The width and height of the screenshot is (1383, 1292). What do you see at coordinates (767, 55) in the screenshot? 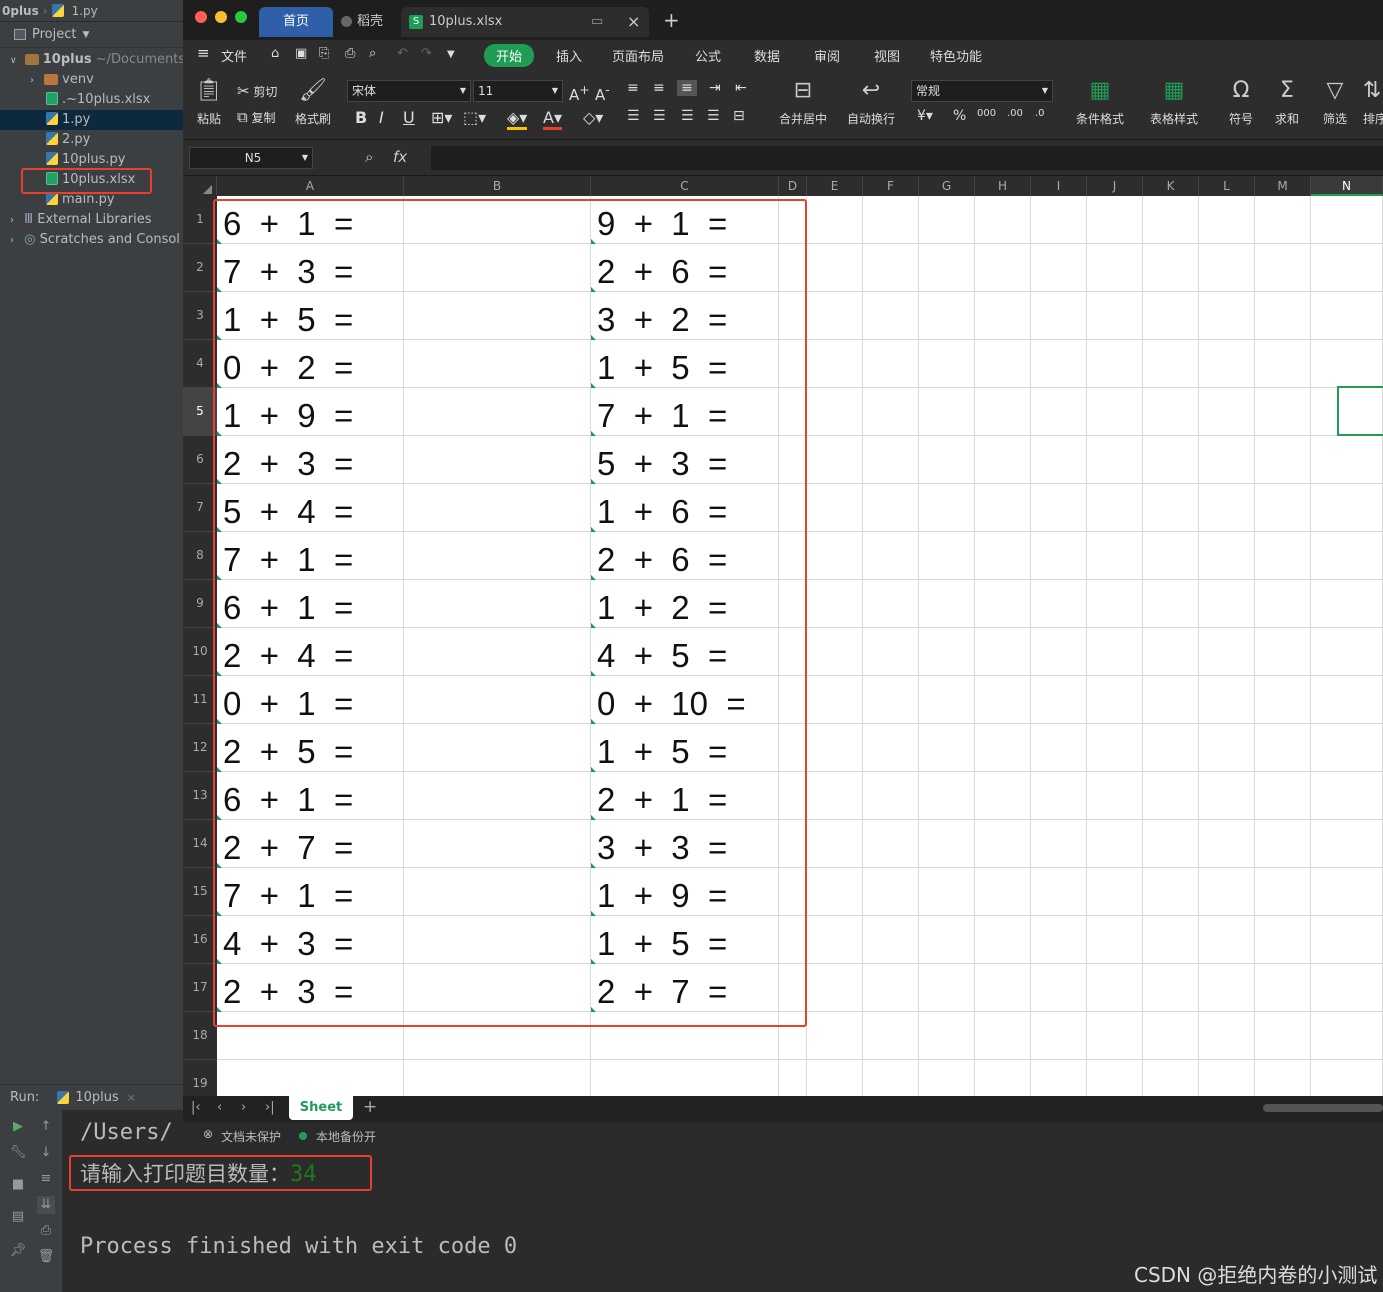
I see `menu-data: 数据` at bounding box center [767, 55].